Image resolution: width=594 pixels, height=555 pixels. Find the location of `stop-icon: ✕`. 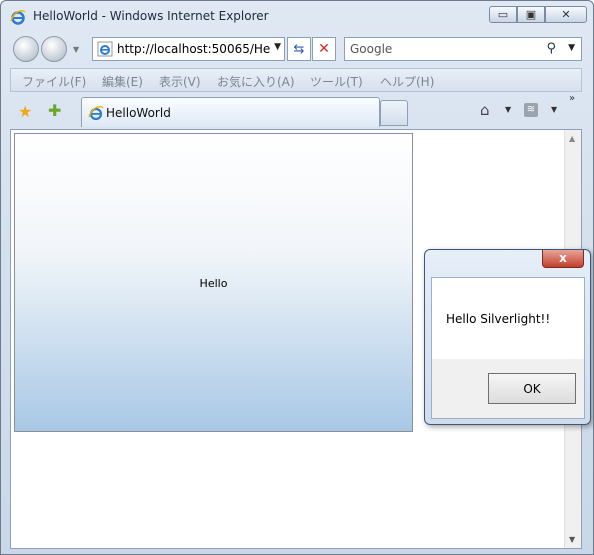

stop-icon: ✕ is located at coordinates (324, 49).